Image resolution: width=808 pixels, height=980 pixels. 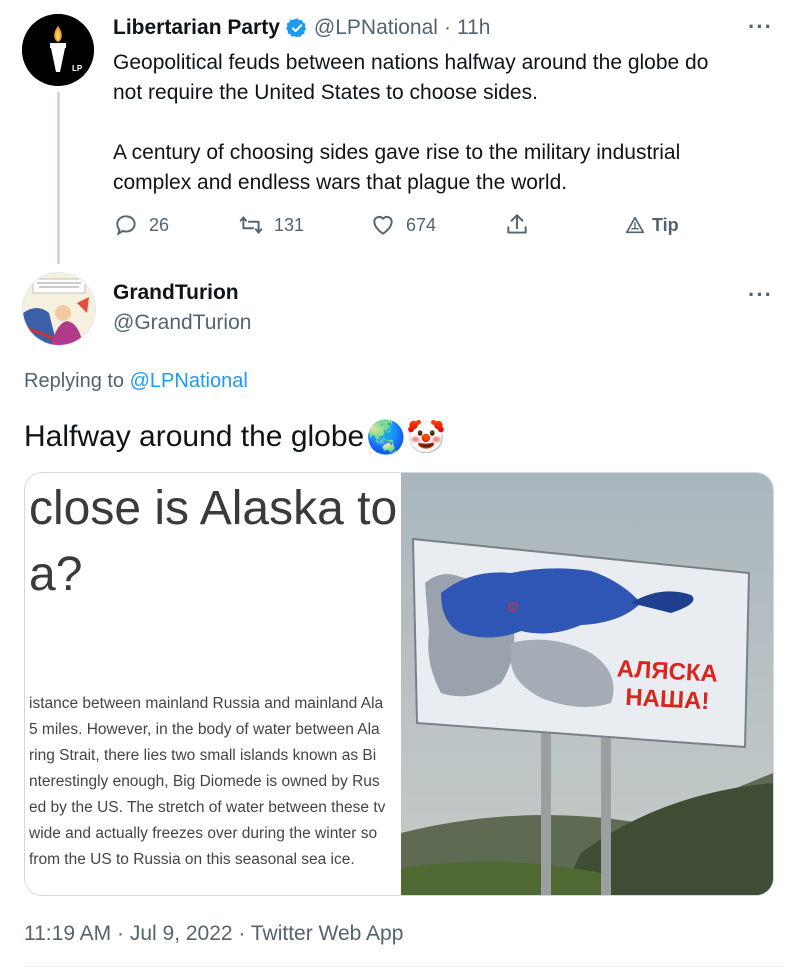 I want to click on verified-badge-icon, so click(x=296, y=28).